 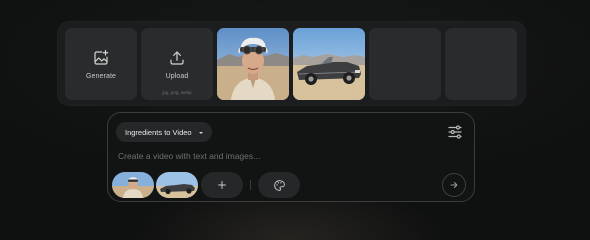 I want to click on caret-down-icon, so click(x=200, y=132).